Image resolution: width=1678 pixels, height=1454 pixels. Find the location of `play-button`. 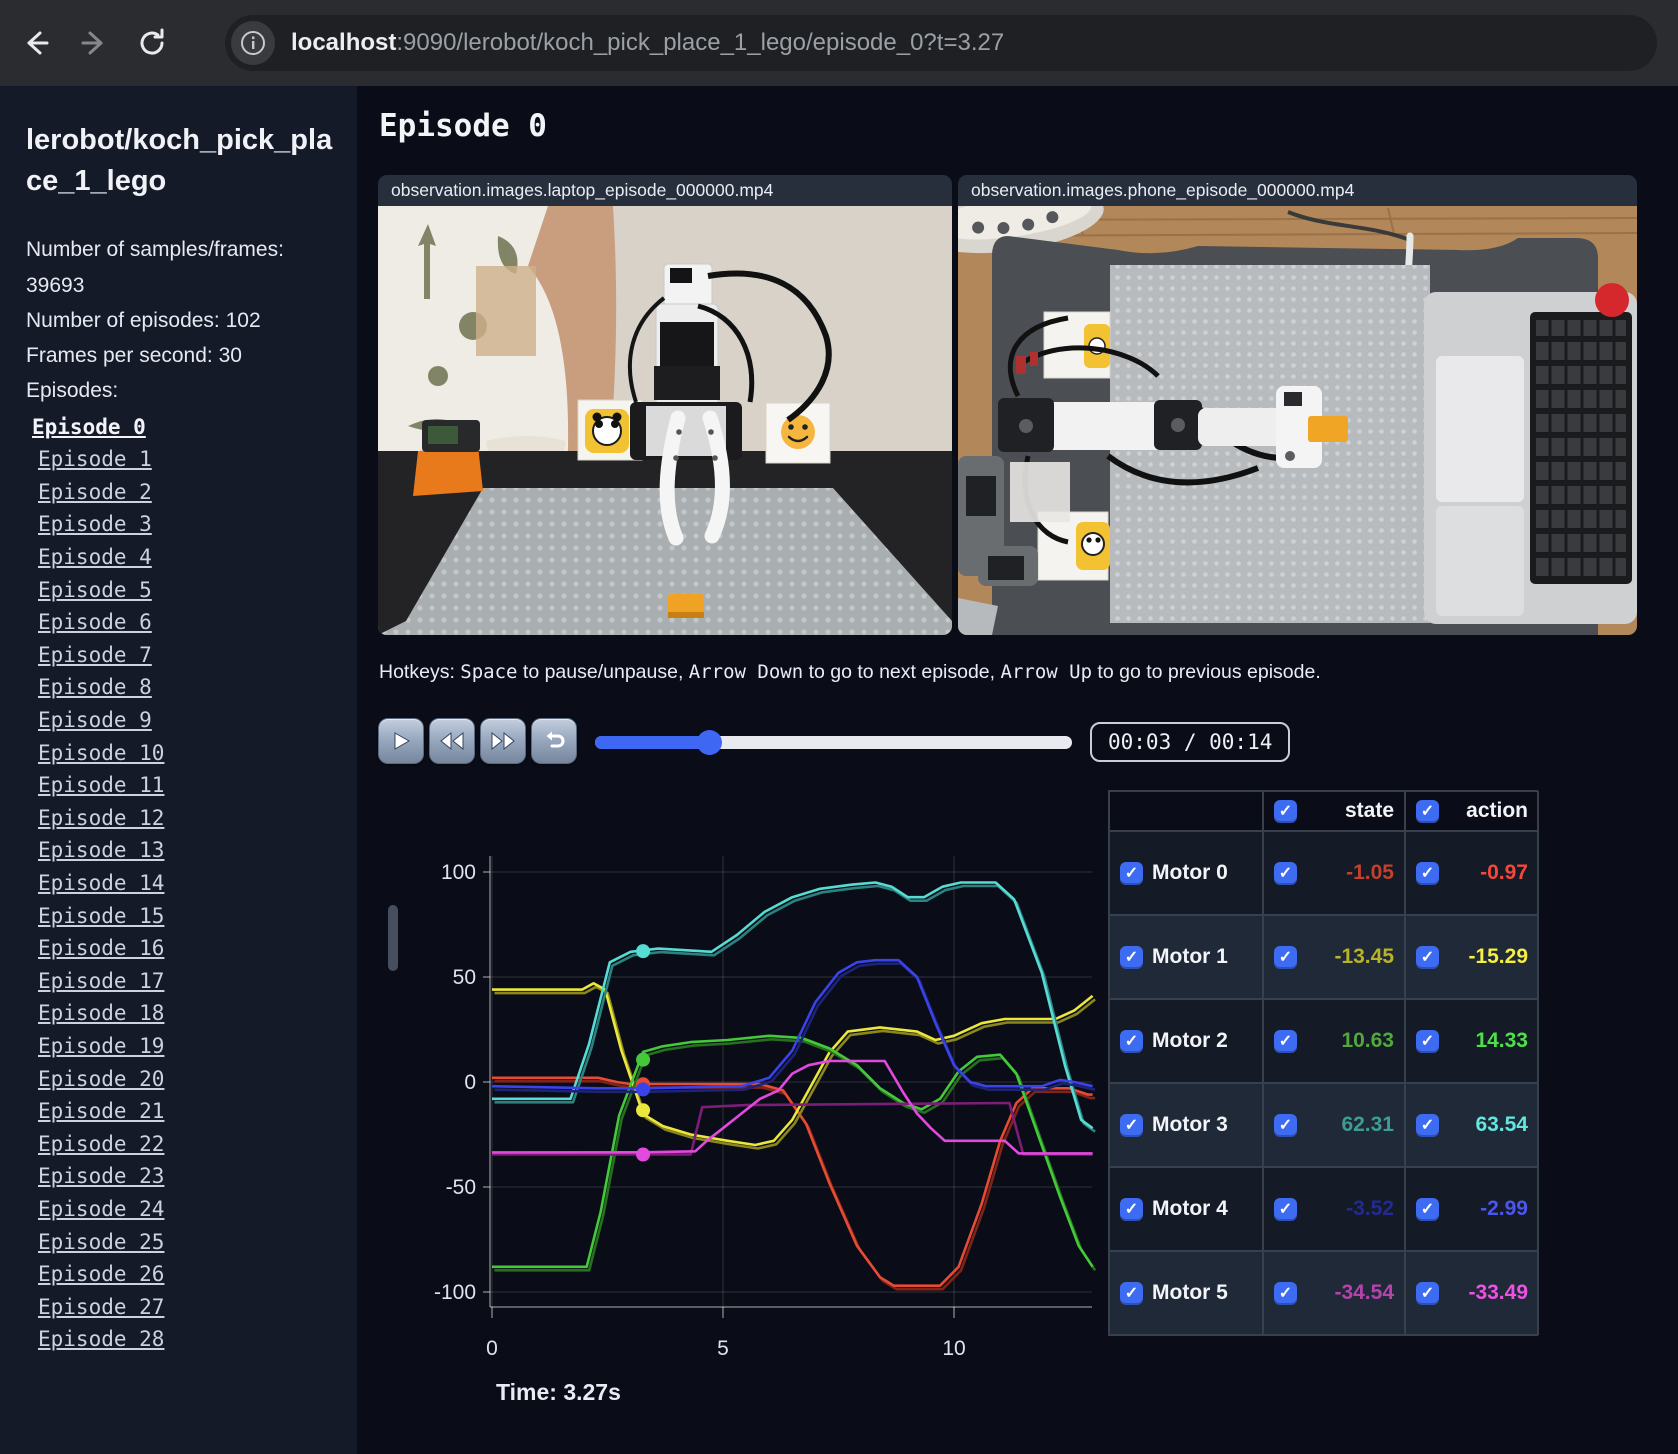

play-button is located at coordinates (401, 741).